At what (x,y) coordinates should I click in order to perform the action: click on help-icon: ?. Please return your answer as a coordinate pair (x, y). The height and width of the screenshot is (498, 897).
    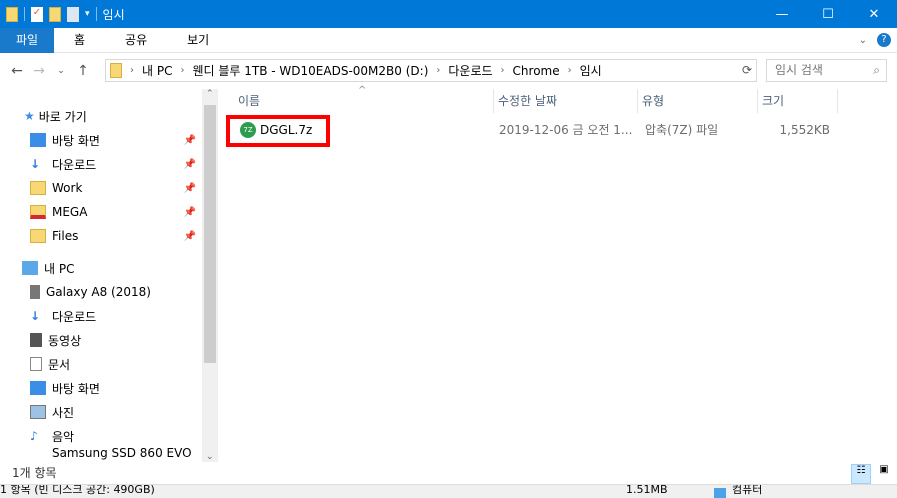
    Looking at the image, I should click on (884, 40).